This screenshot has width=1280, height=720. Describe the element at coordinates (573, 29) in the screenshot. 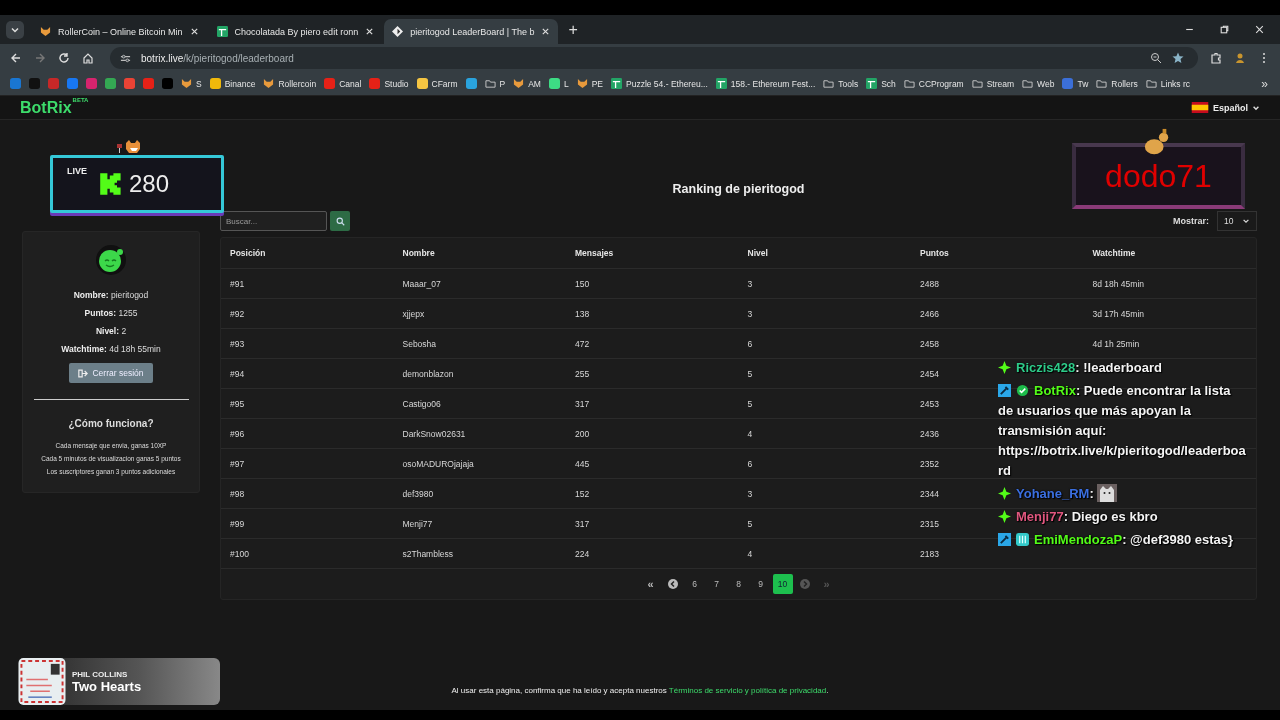

I see `new-tab-button: +` at that location.